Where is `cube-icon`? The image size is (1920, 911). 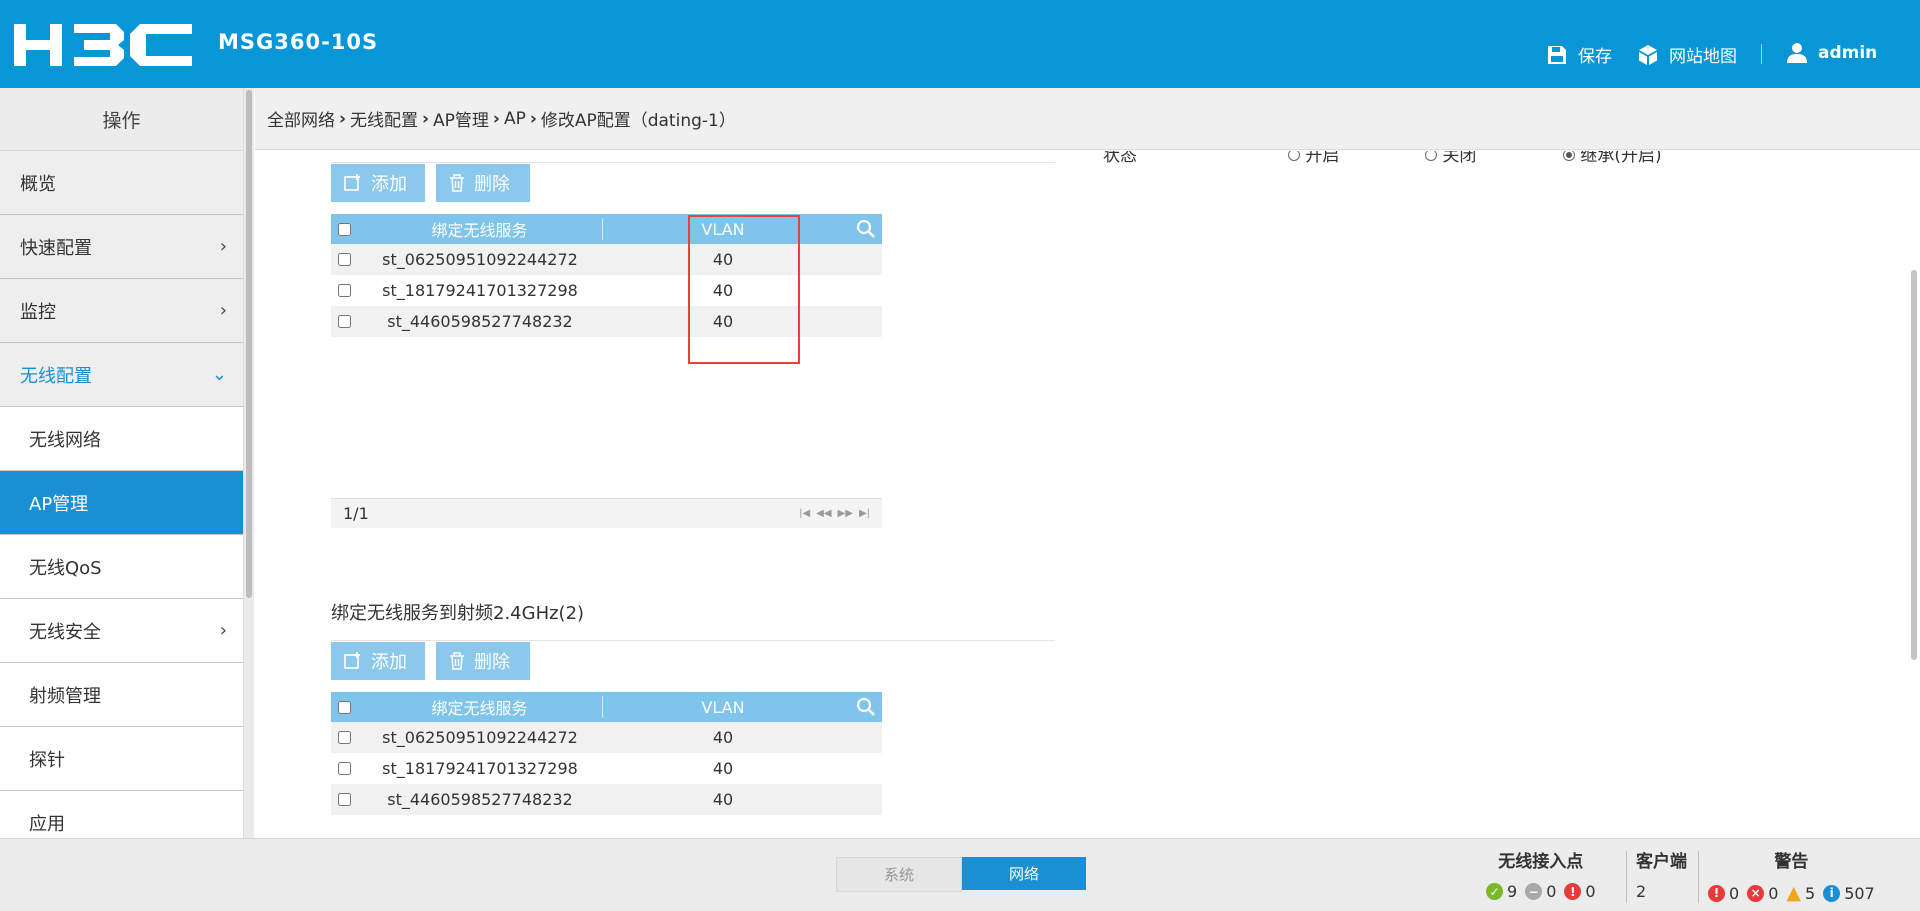
cube-icon is located at coordinates (1648, 54).